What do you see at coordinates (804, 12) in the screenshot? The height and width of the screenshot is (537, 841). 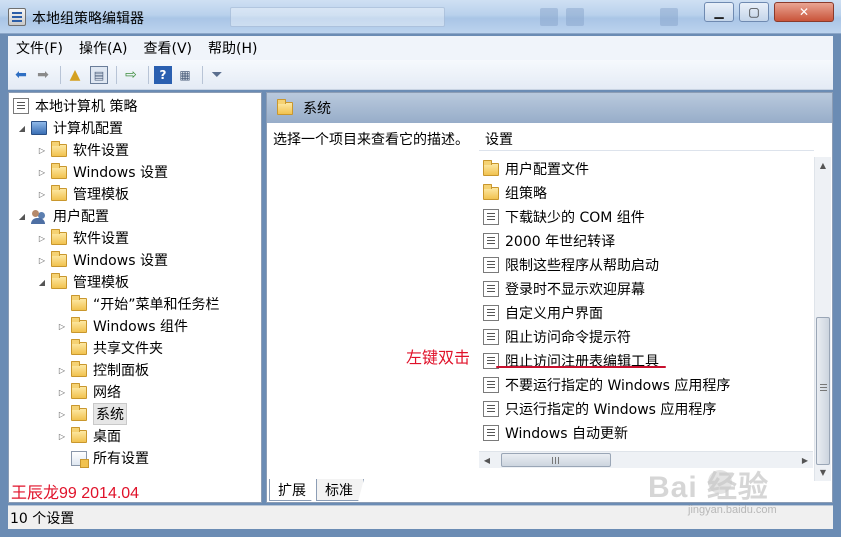 I see `close-button: ✕` at bounding box center [804, 12].